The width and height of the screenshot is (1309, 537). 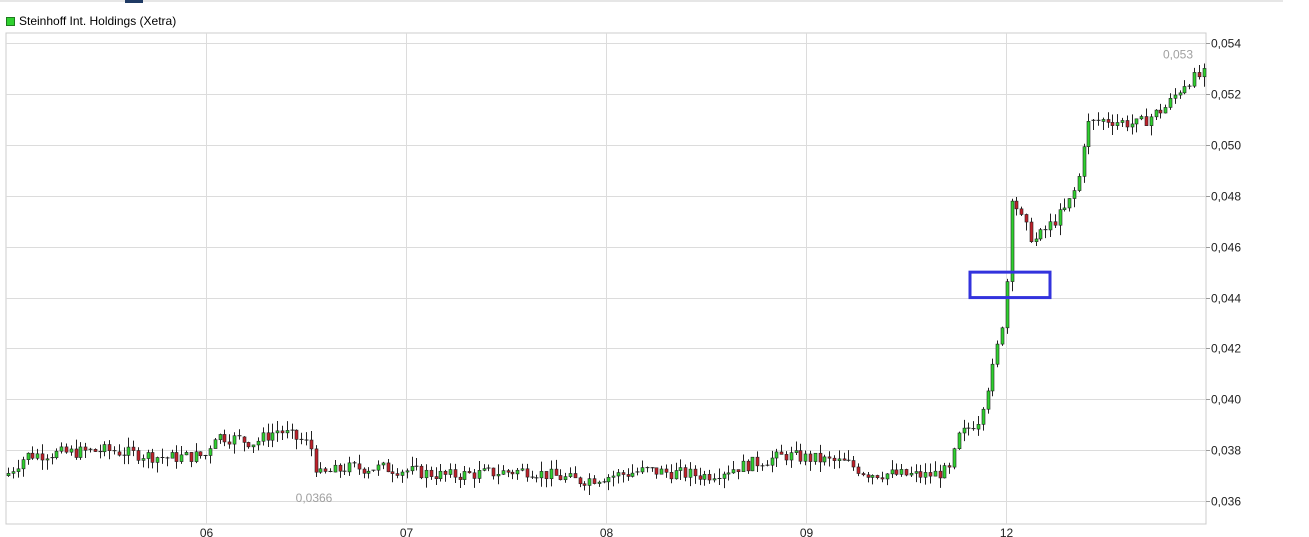 What do you see at coordinates (314, 498) in the screenshot?
I see `min-price-label: 0,0366` at bounding box center [314, 498].